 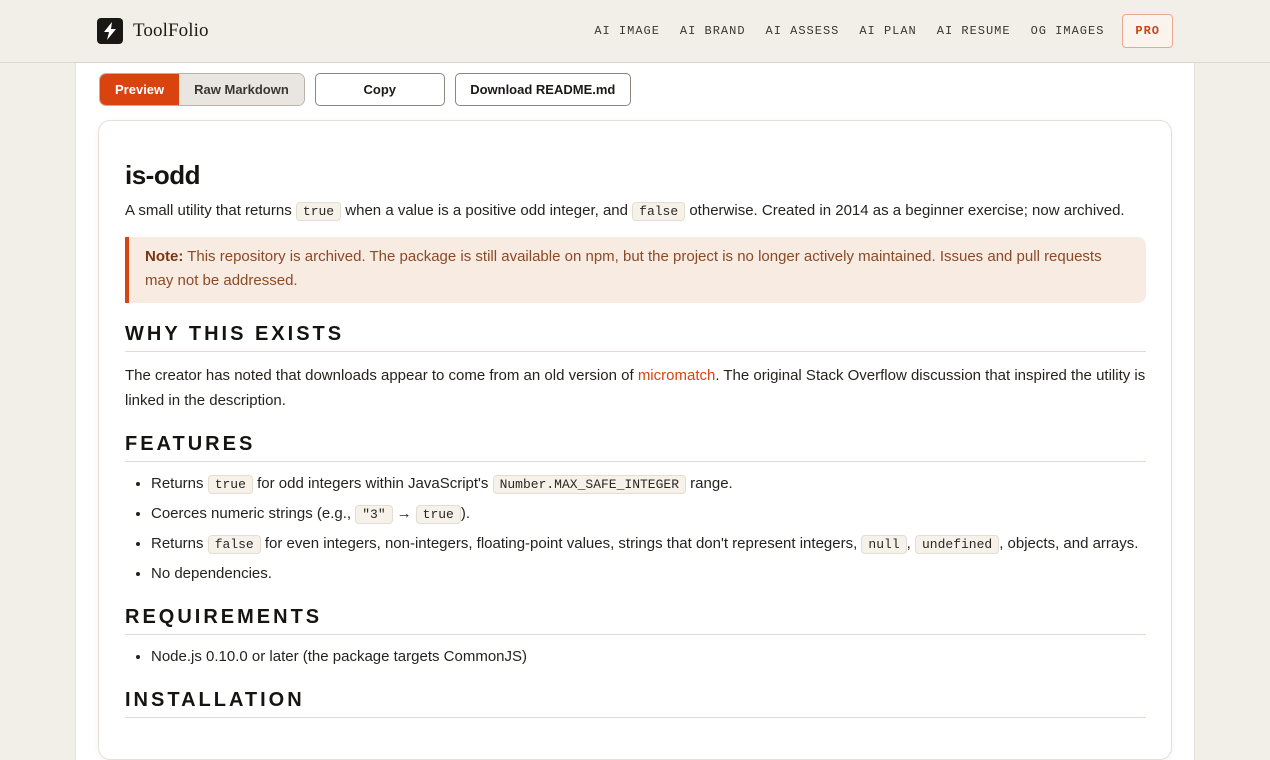 I want to click on heading-features: FEATURES, so click(x=635, y=446).